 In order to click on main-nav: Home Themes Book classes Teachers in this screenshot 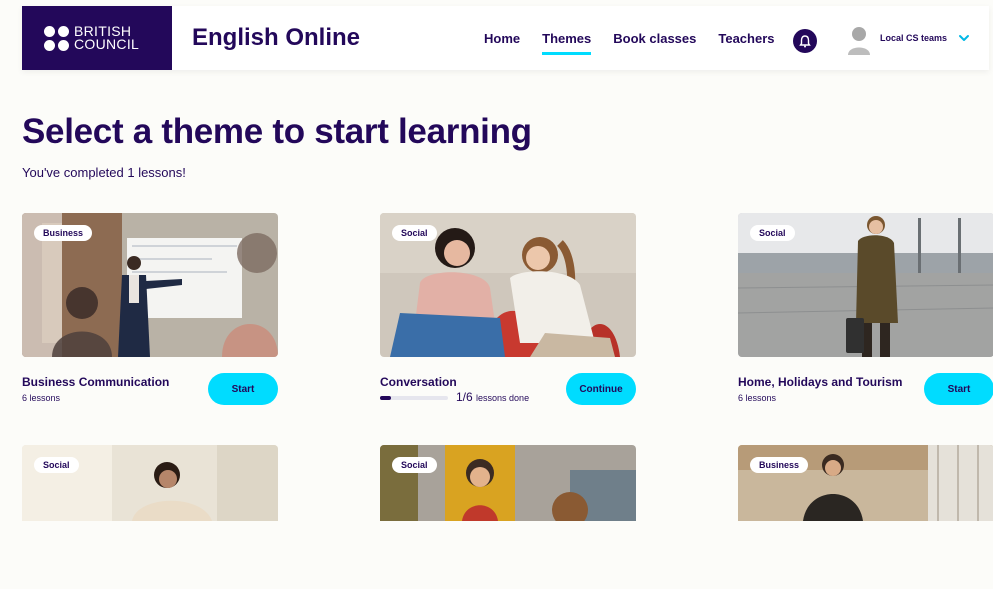, I will do `click(629, 43)`.